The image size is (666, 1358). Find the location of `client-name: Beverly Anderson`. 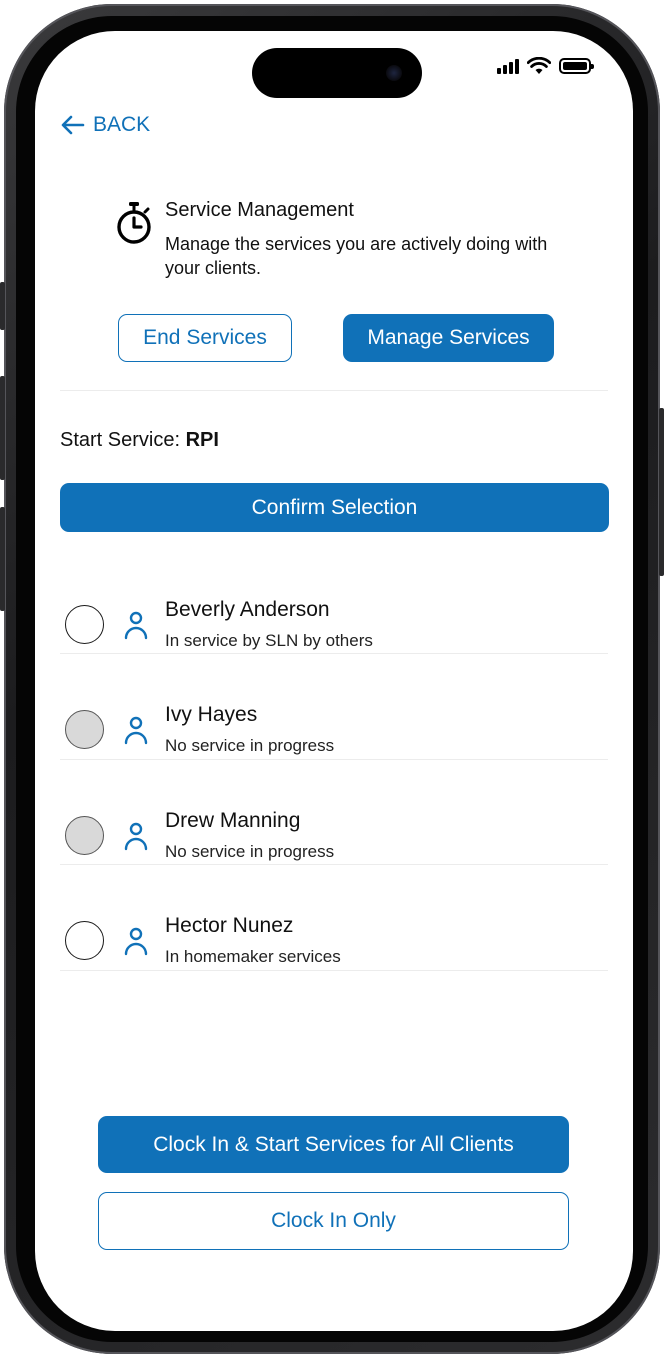

client-name: Beverly Anderson is located at coordinates (247, 609).